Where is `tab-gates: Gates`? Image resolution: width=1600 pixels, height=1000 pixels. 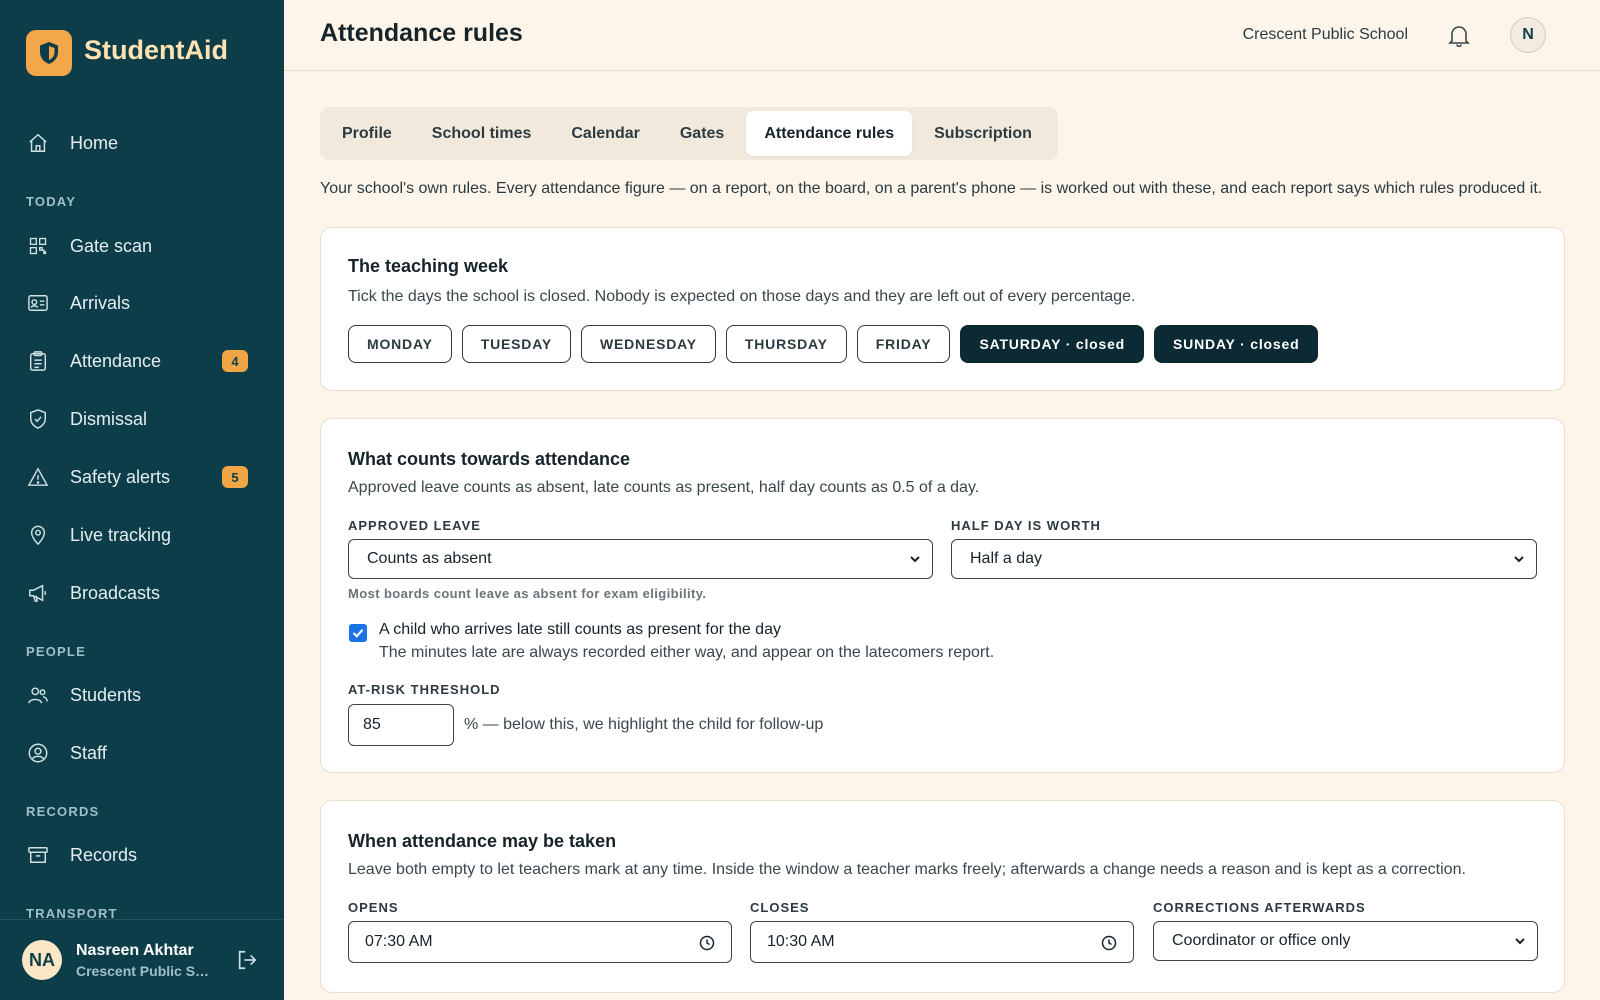 tab-gates: Gates is located at coordinates (702, 133).